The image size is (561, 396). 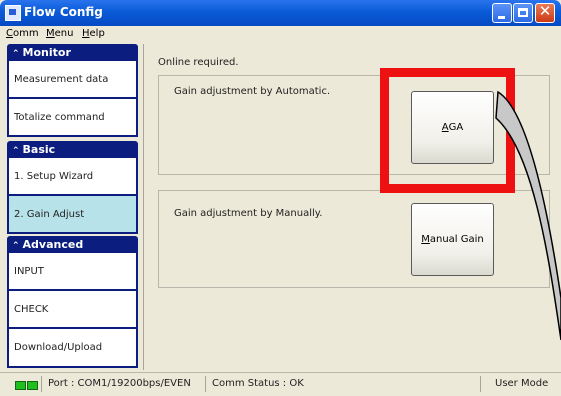 What do you see at coordinates (528, 215) in the screenshot?
I see `callout-arrow` at bounding box center [528, 215].